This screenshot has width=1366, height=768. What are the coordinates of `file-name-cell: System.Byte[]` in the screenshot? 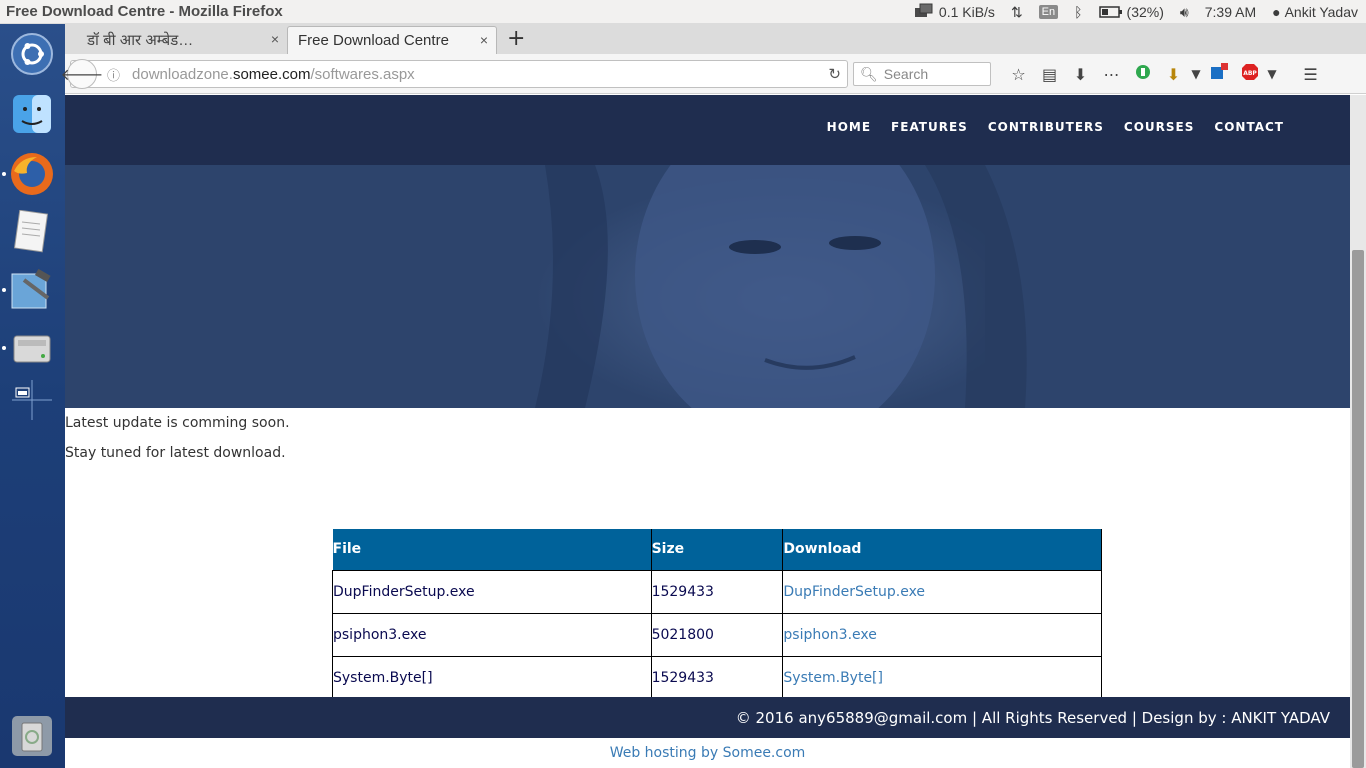 It's located at (492, 677).